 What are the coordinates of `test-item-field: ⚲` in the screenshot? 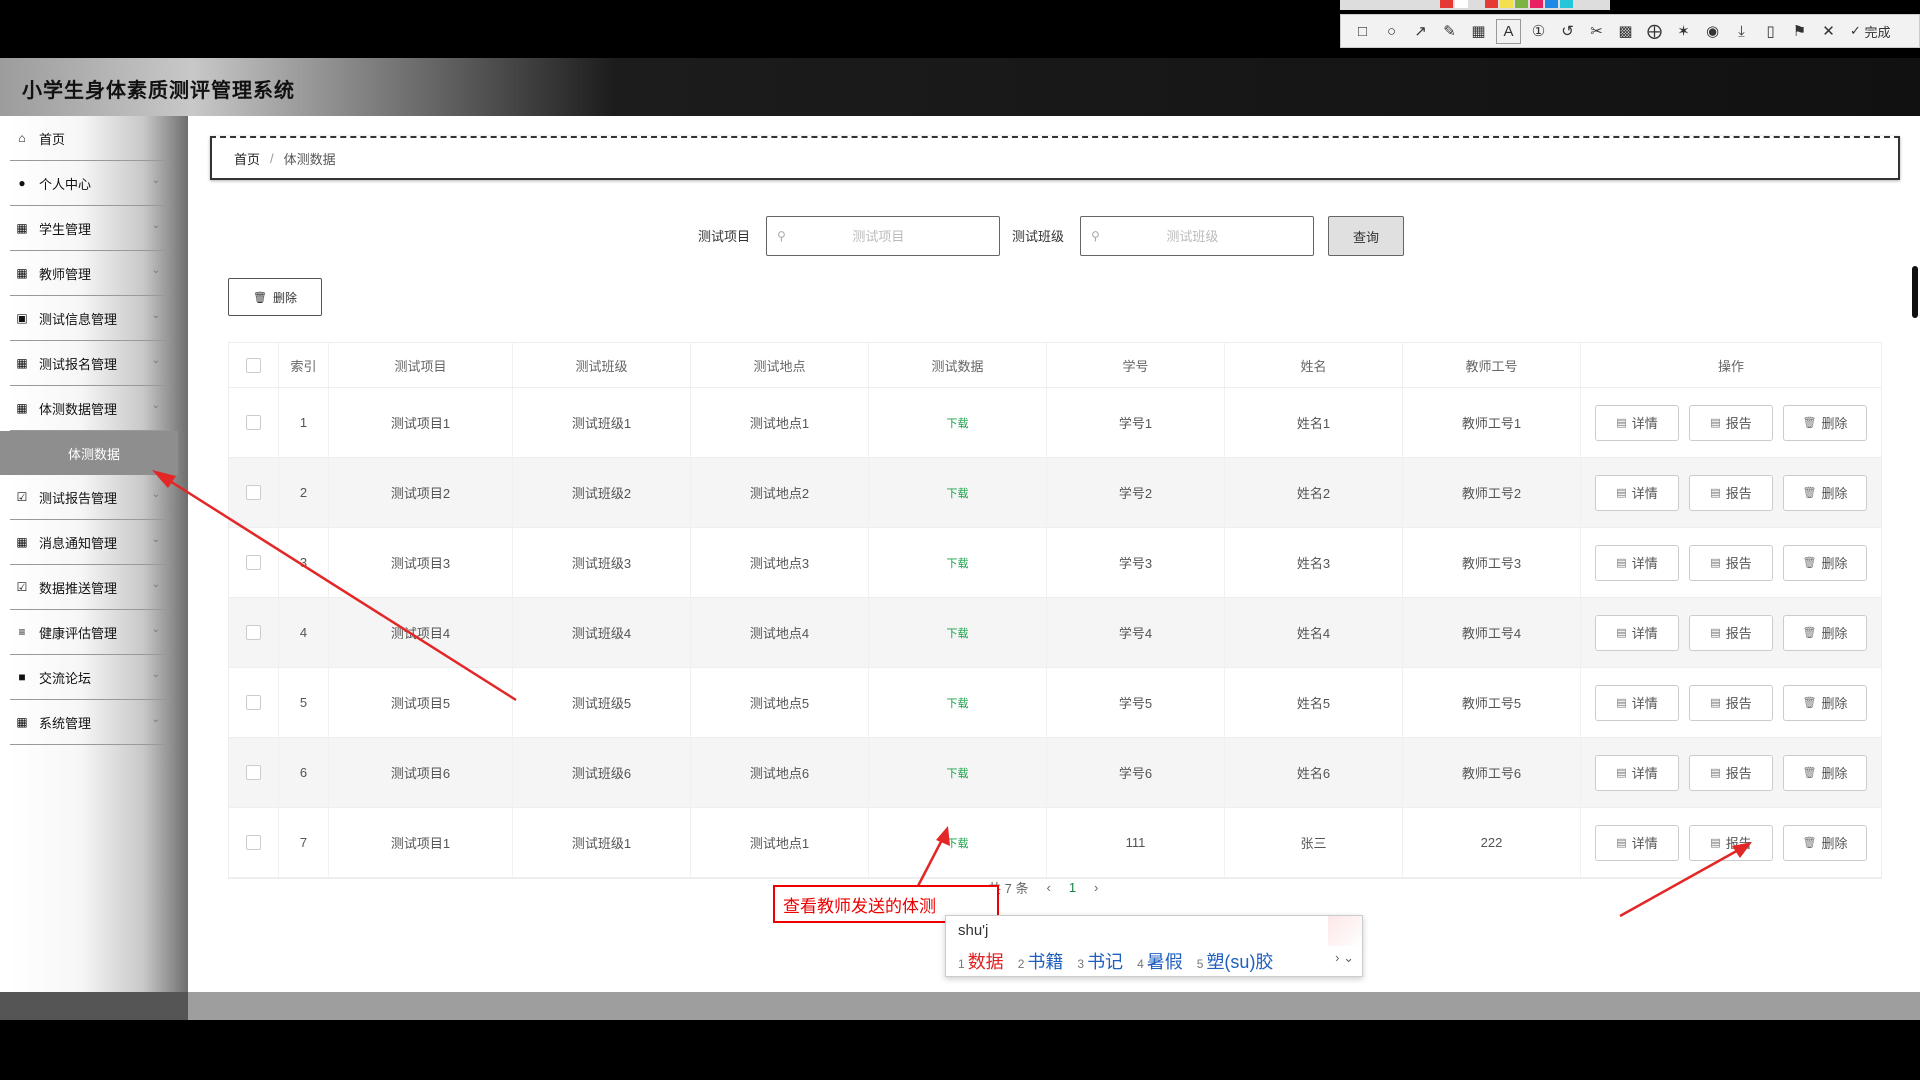 It's located at (883, 236).